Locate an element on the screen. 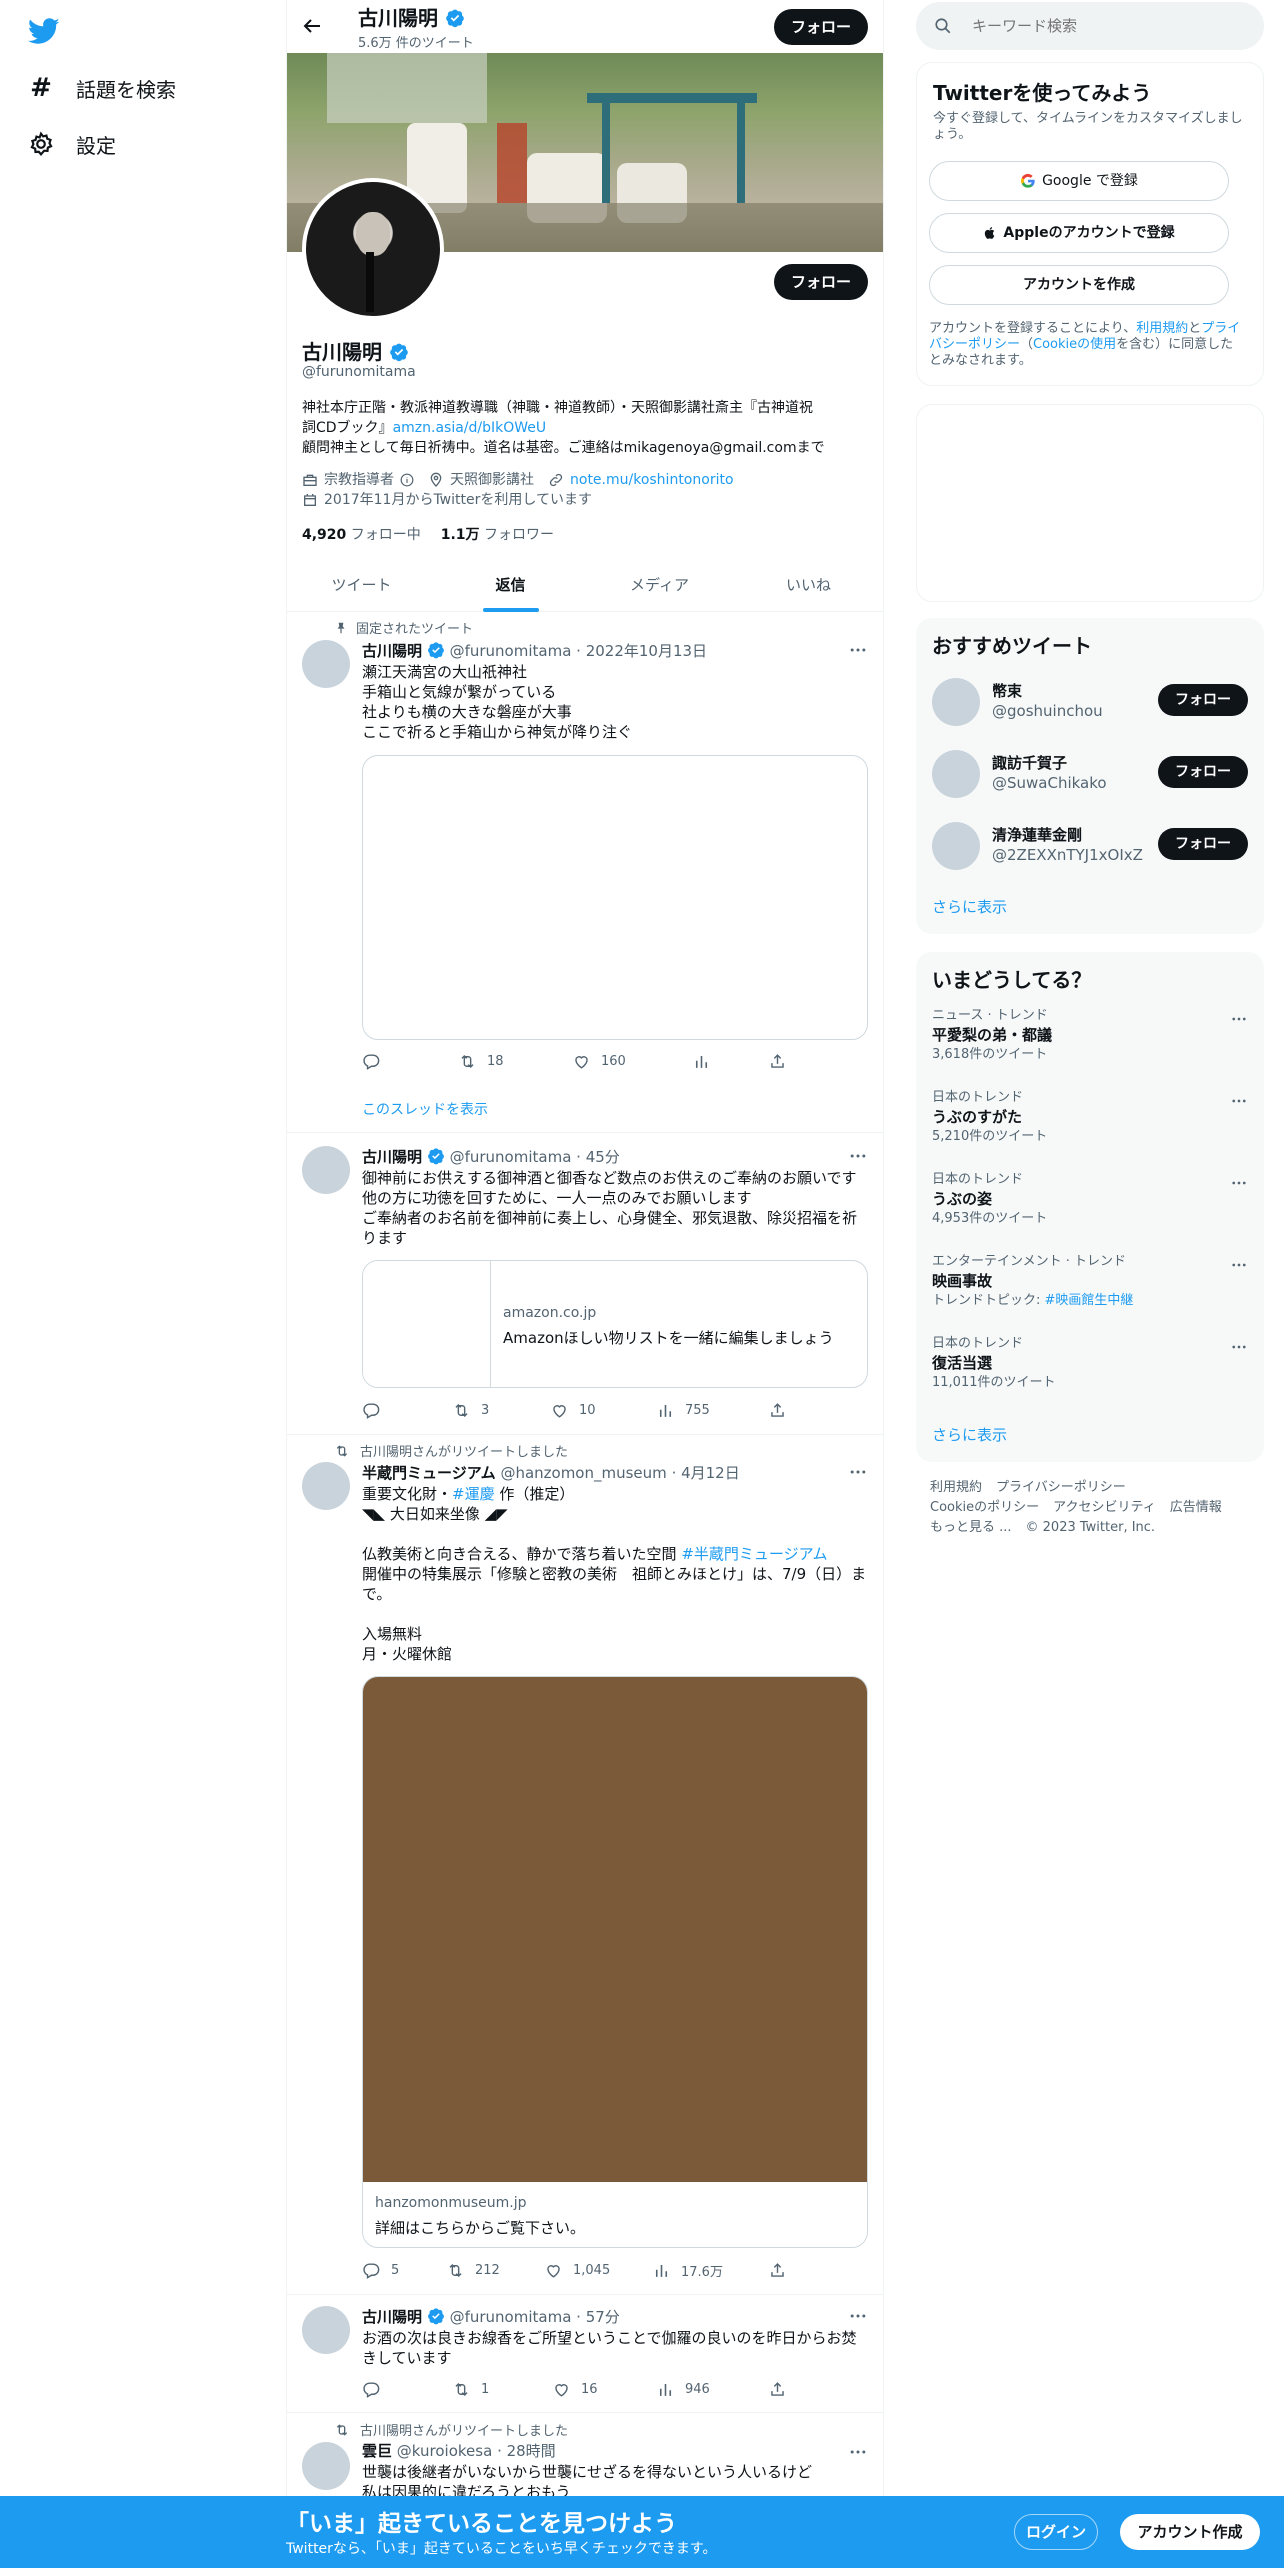 The height and width of the screenshot is (2568, 1284). back-arrow-icon is located at coordinates (312, 26).